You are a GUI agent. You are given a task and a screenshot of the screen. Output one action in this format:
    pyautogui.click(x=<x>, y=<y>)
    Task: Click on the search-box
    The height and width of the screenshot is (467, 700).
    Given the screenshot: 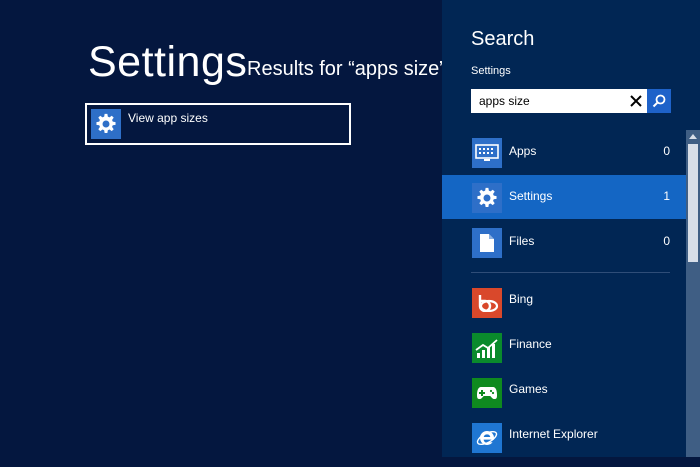 What is the action you would take?
    pyautogui.click(x=571, y=101)
    